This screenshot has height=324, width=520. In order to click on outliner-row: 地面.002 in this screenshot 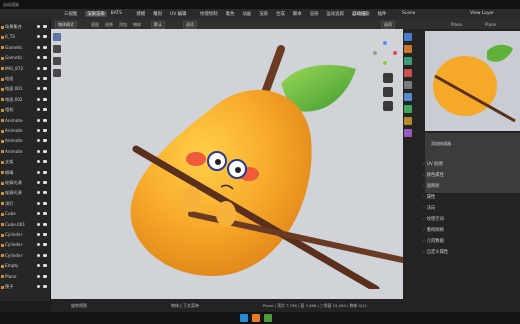, I will do `click(25, 100)`.